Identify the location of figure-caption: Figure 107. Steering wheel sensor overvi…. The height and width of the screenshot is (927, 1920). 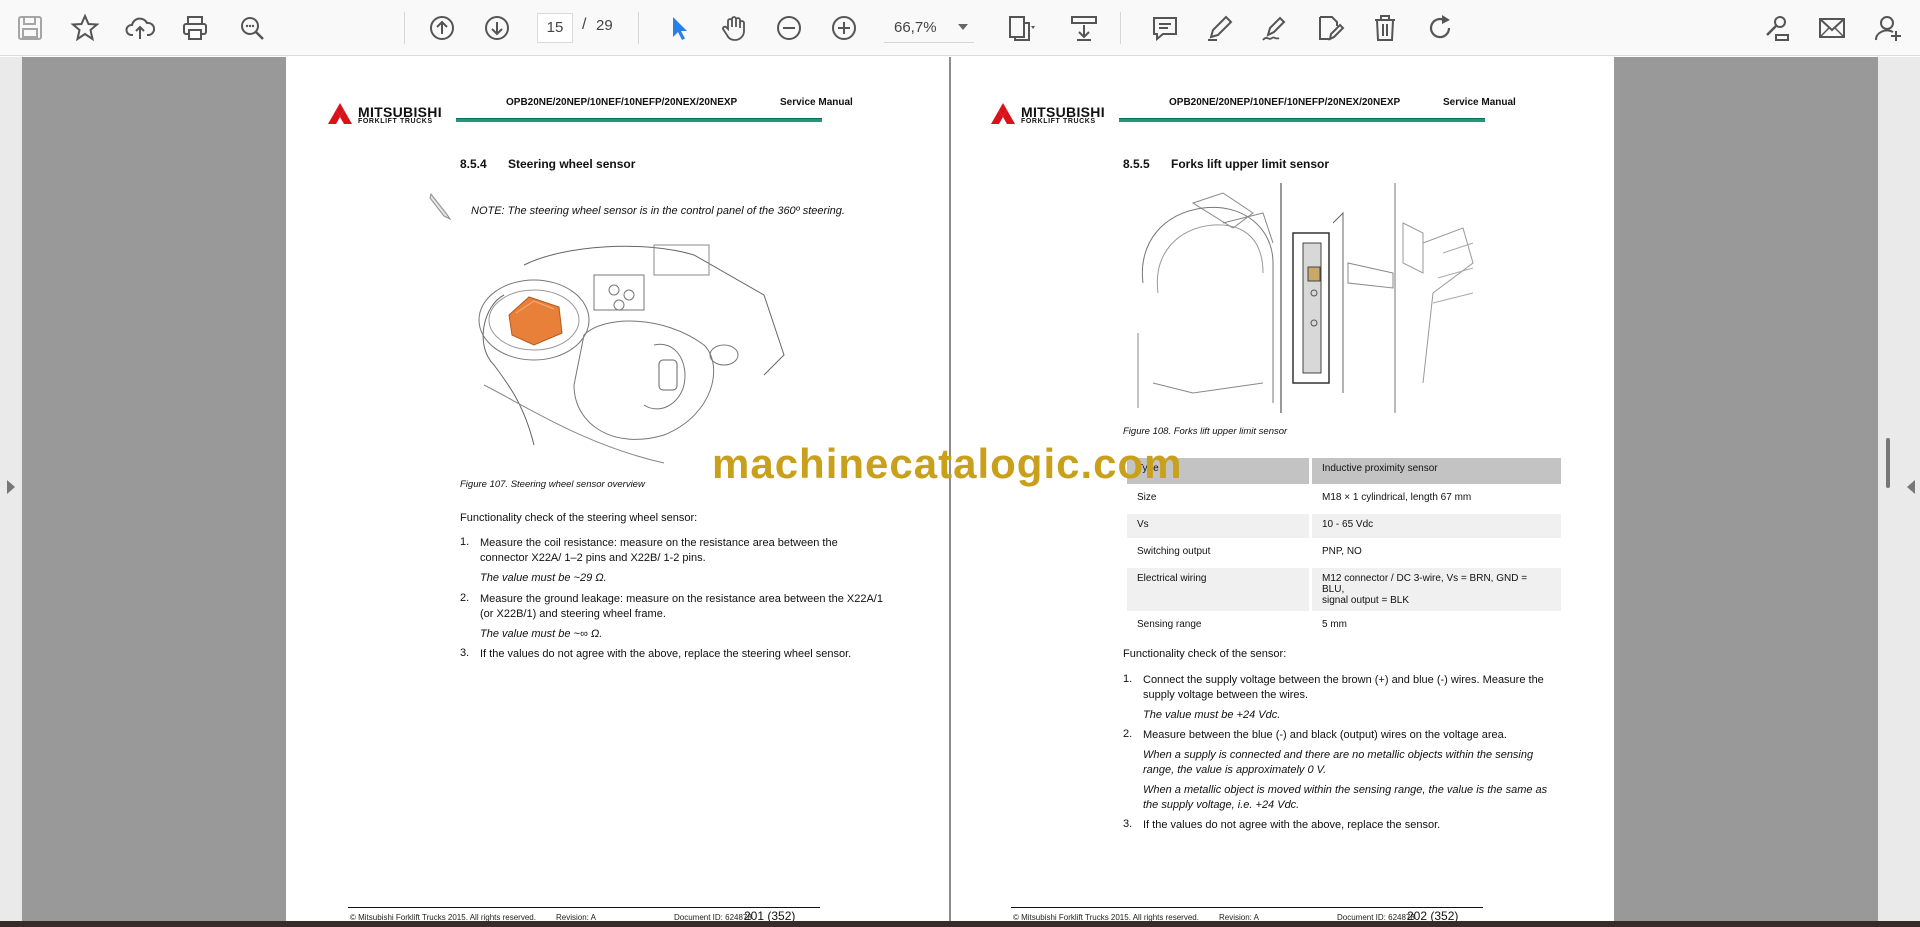
(552, 484).